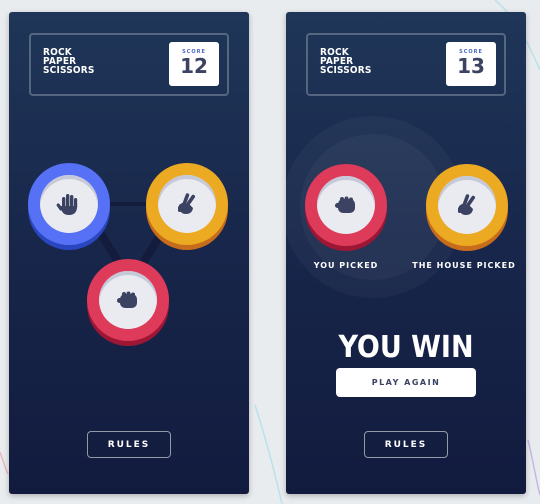 The height and width of the screenshot is (504, 540). Describe the element at coordinates (129, 64) in the screenshot. I see `score-header: ROCK PAPER SCISSORS SCORE 12` at that location.